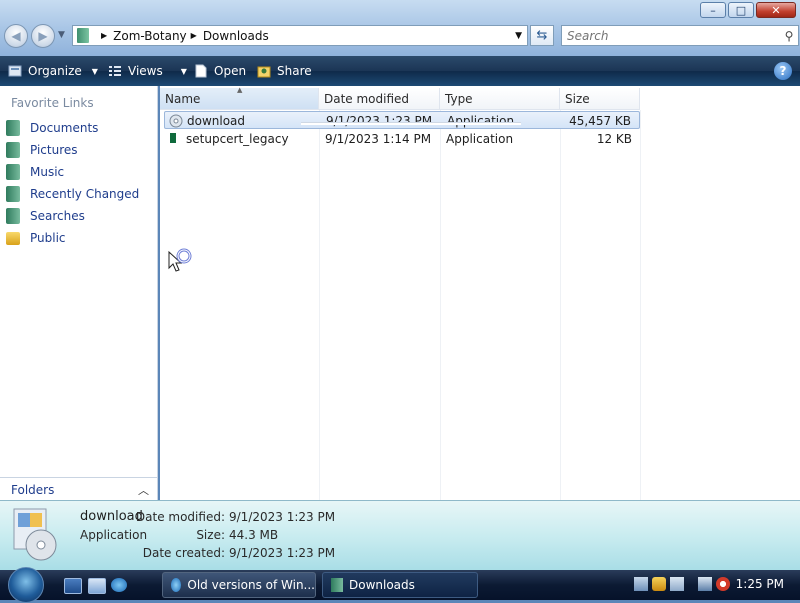  I want to click on favorite-link-pictures: Pictures, so click(42, 150).